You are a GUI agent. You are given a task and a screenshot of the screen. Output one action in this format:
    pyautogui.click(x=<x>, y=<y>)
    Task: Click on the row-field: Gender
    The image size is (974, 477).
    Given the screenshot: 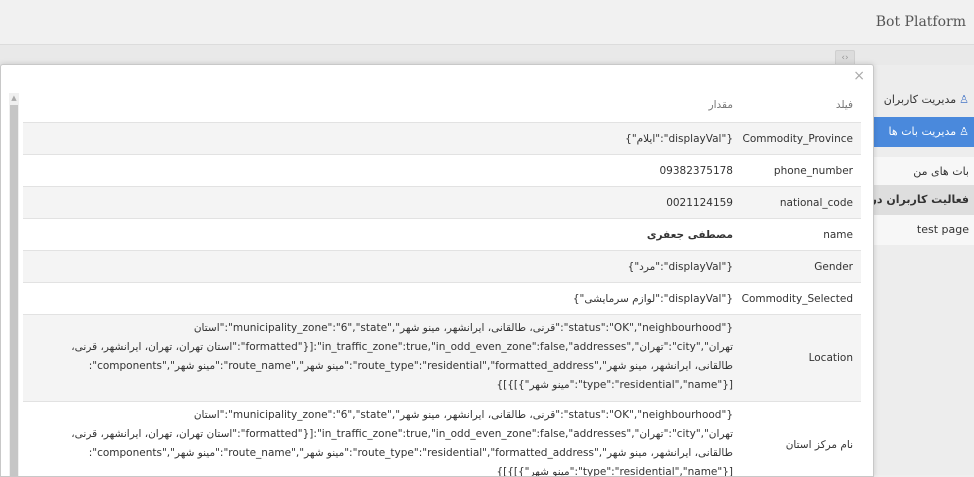 What is the action you would take?
    pyautogui.click(x=833, y=266)
    